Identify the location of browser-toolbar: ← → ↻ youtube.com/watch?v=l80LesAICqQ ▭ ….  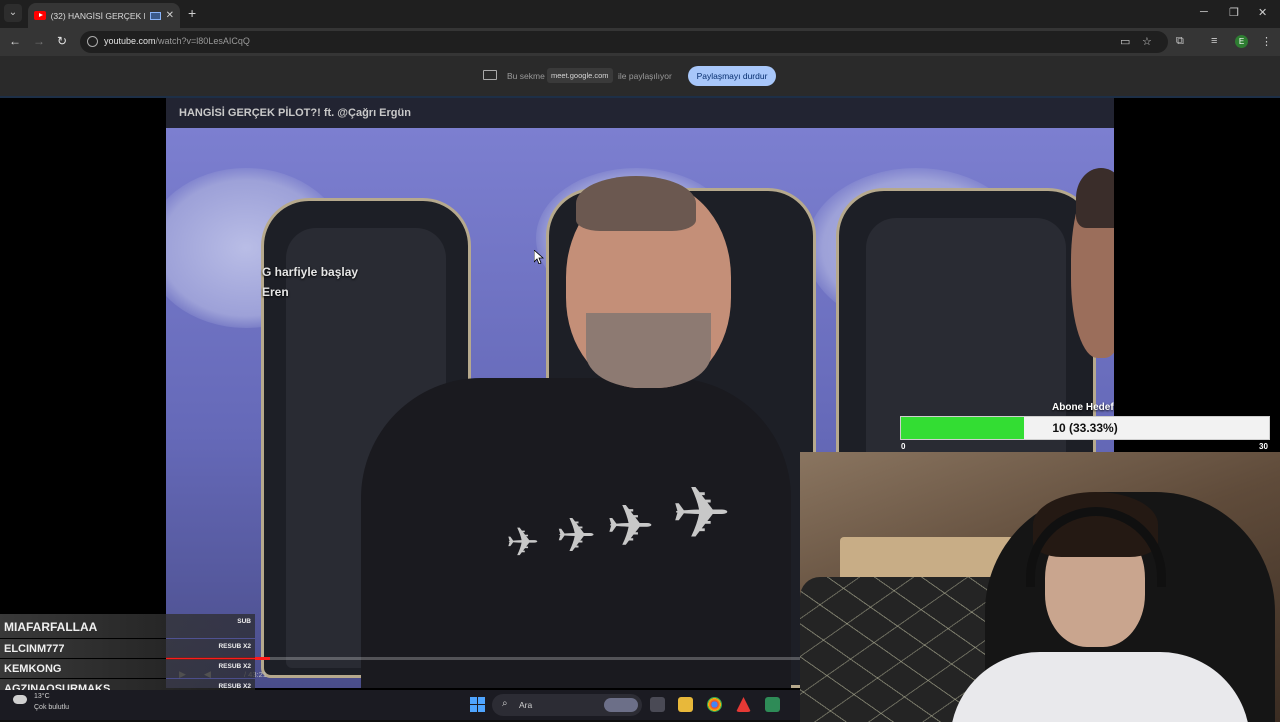
(640, 42).